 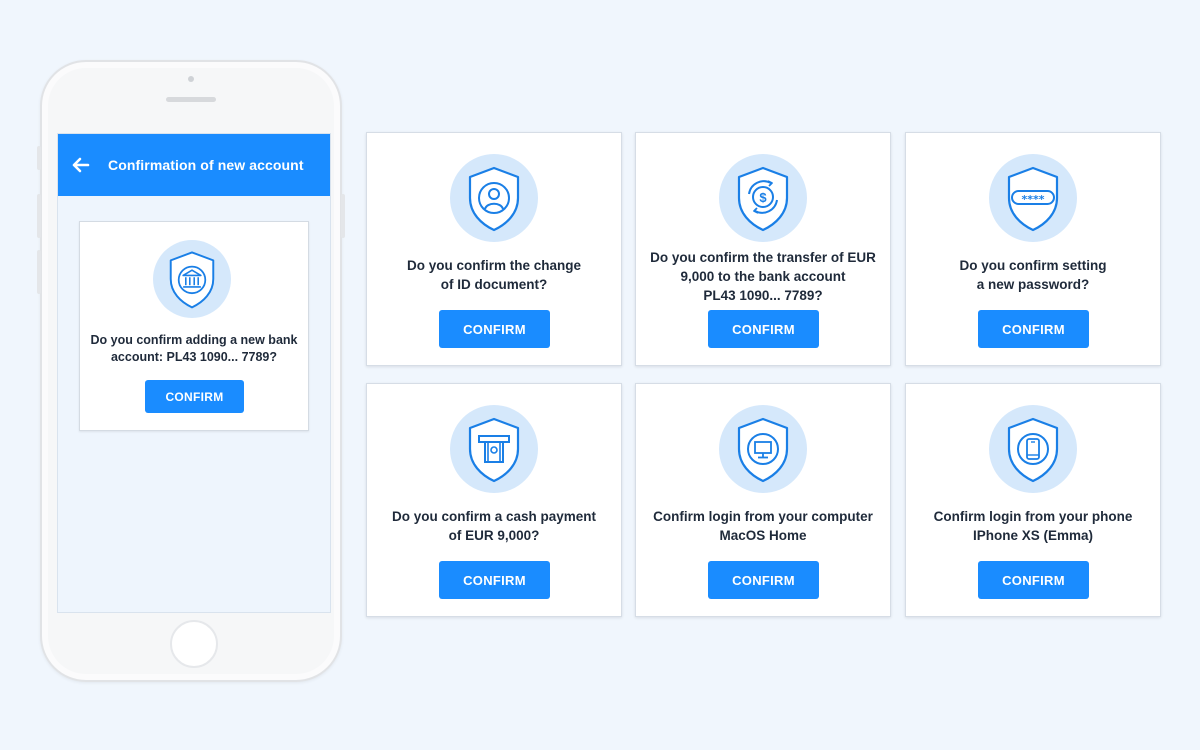 What do you see at coordinates (1033, 516) in the screenshot?
I see `question-line: Confirm login from your phone` at bounding box center [1033, 516].